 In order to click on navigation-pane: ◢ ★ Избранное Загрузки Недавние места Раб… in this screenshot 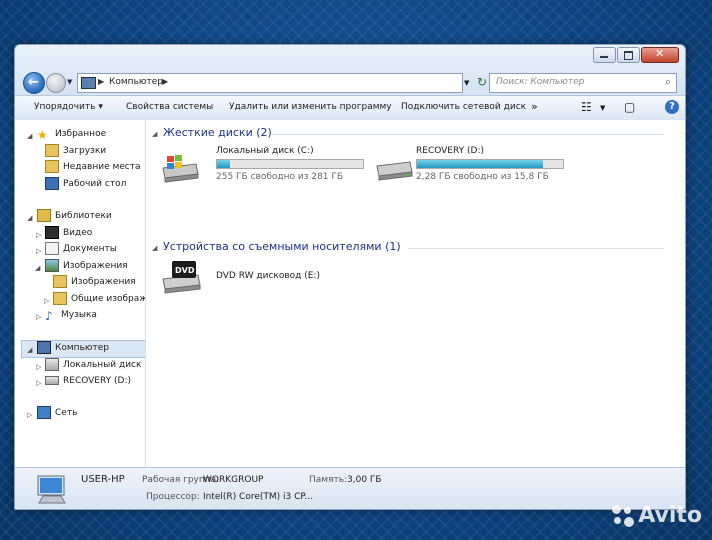, I will do `click(80, 293)`.